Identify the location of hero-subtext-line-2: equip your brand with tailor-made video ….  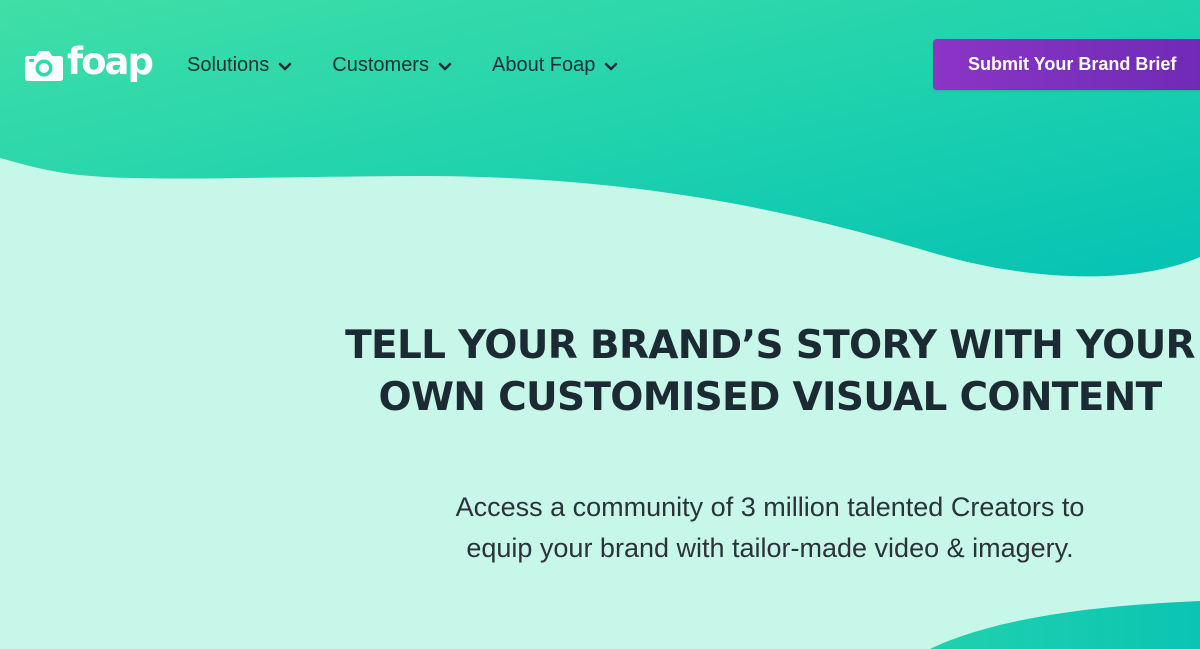
(770, 548).